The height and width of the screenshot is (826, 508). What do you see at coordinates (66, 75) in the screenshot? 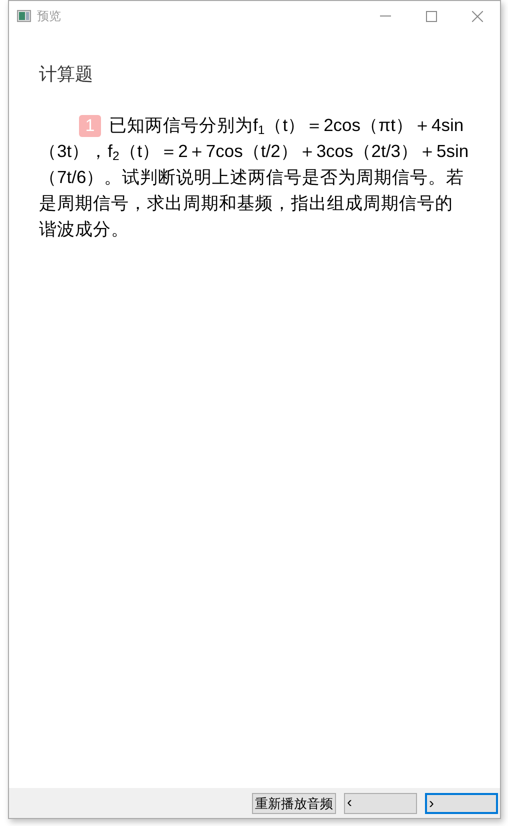
I see `section-title: 计算题` at bounding box center [66, 75].